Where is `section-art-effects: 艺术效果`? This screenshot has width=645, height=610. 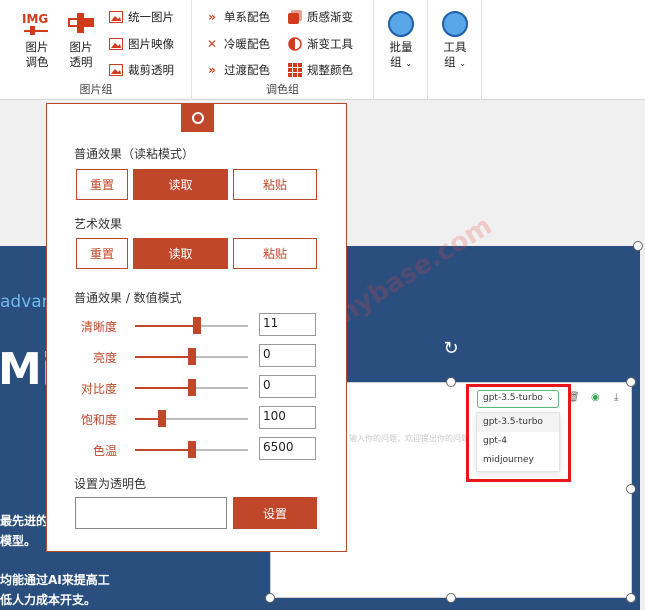
section-art-effects: 艺术效果 is located at coordinates (98, 224).